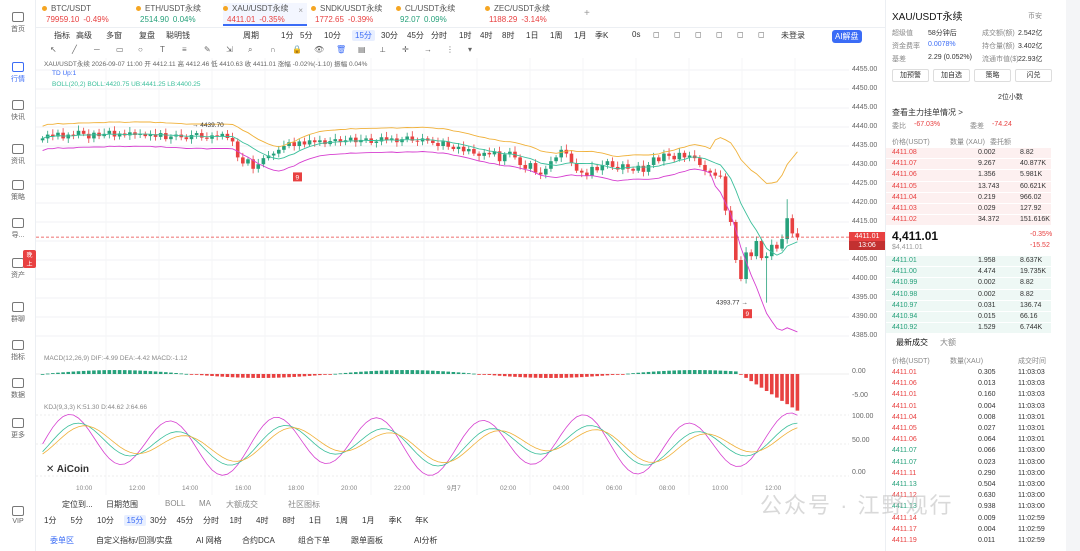  What do you see at coordinates (677, 34) in the screenshot?
I see `settings-icon: ◻` at bounding box center [677, 34].